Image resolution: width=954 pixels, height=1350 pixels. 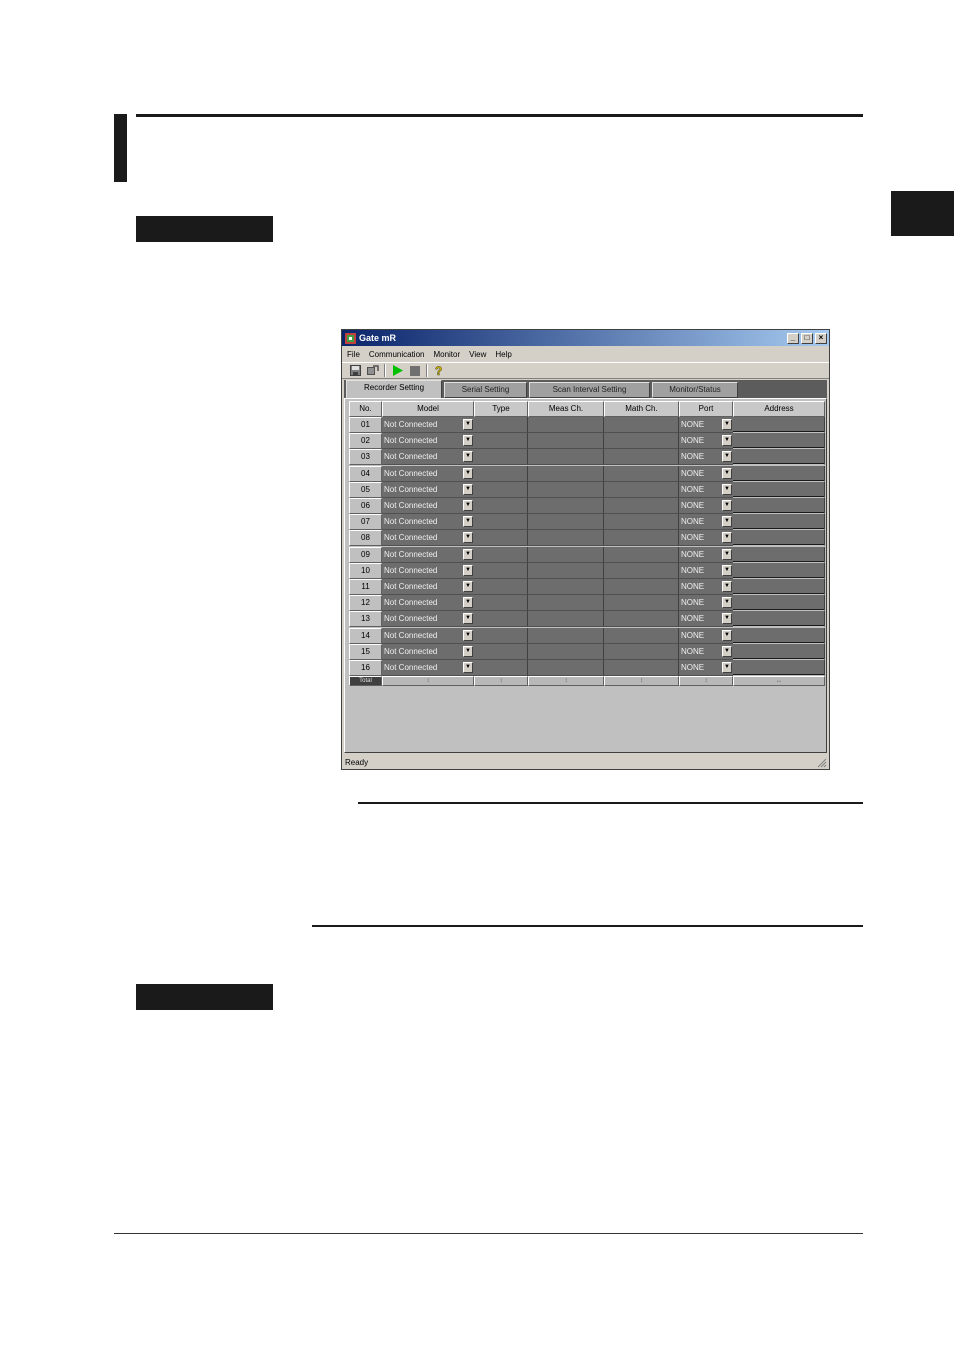 What do you see at coordinates (355, 371) in the screenshot?
I see `save-button` at bounding box center [355, 371].